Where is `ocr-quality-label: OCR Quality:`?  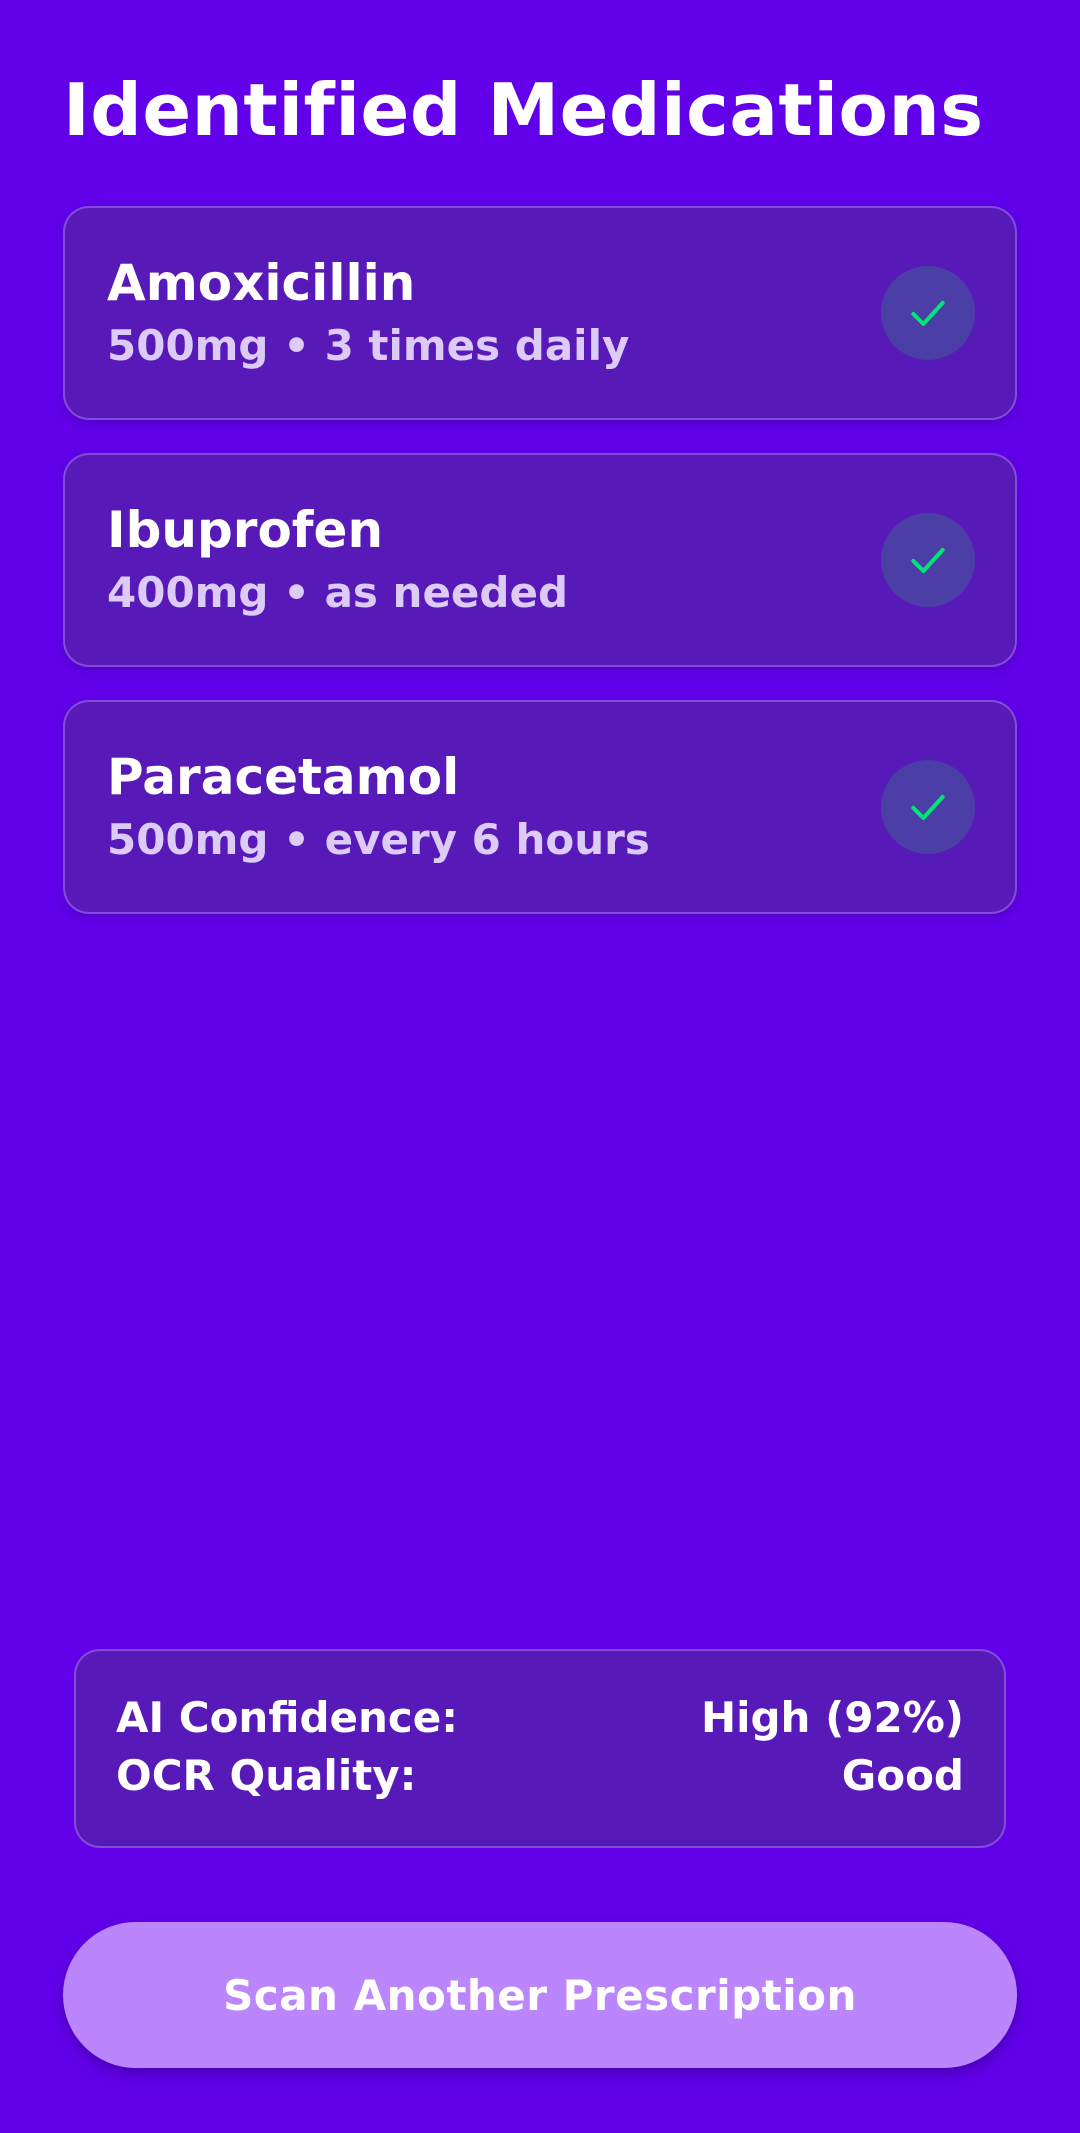 ocr-quality-label: OCR Quality: is located at coordinates (266, 1775).